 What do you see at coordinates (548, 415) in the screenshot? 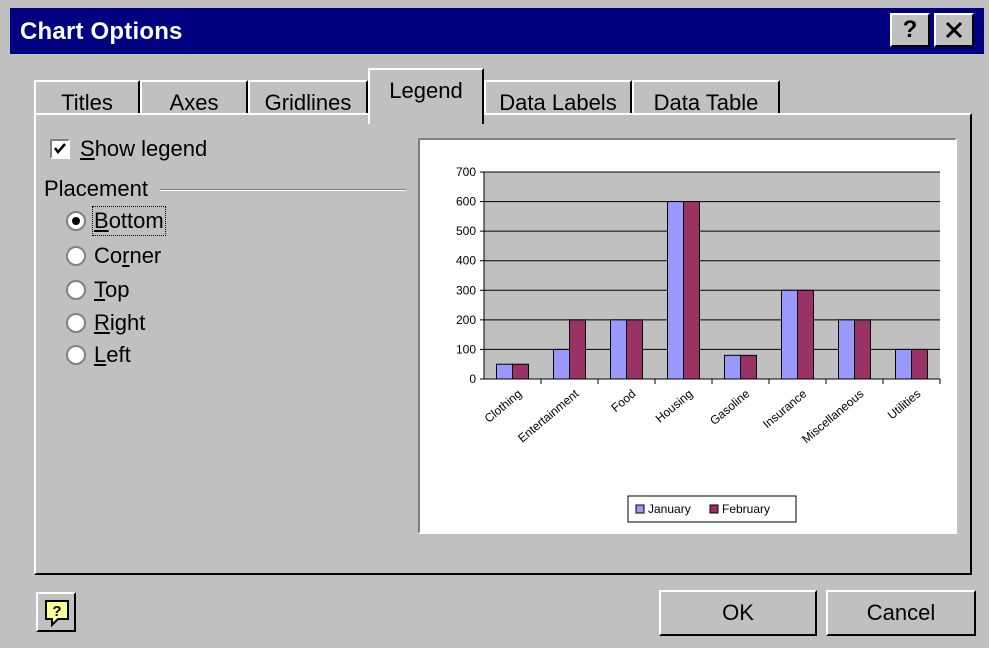
I see `x-category-label: Entertainment` at bounding box center [548, 415].